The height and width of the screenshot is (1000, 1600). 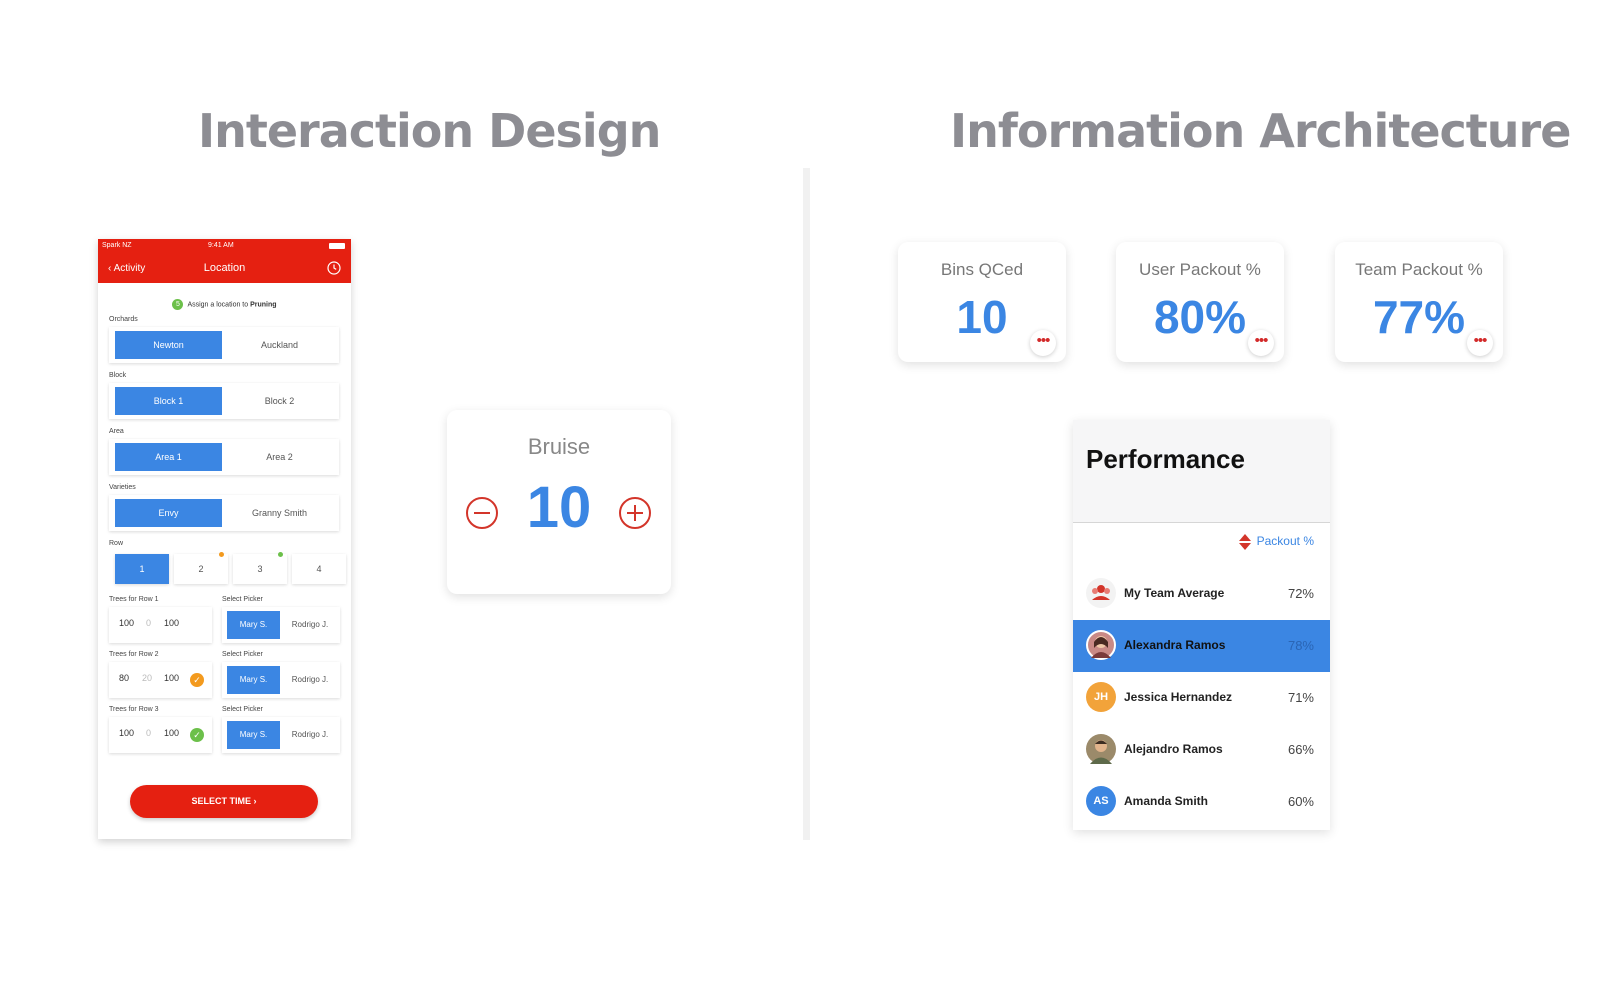 What do you see at coordinates (1300, 645) in the screenshot?
I see `performance-value: 78%` at bounding box center [1300, 645].